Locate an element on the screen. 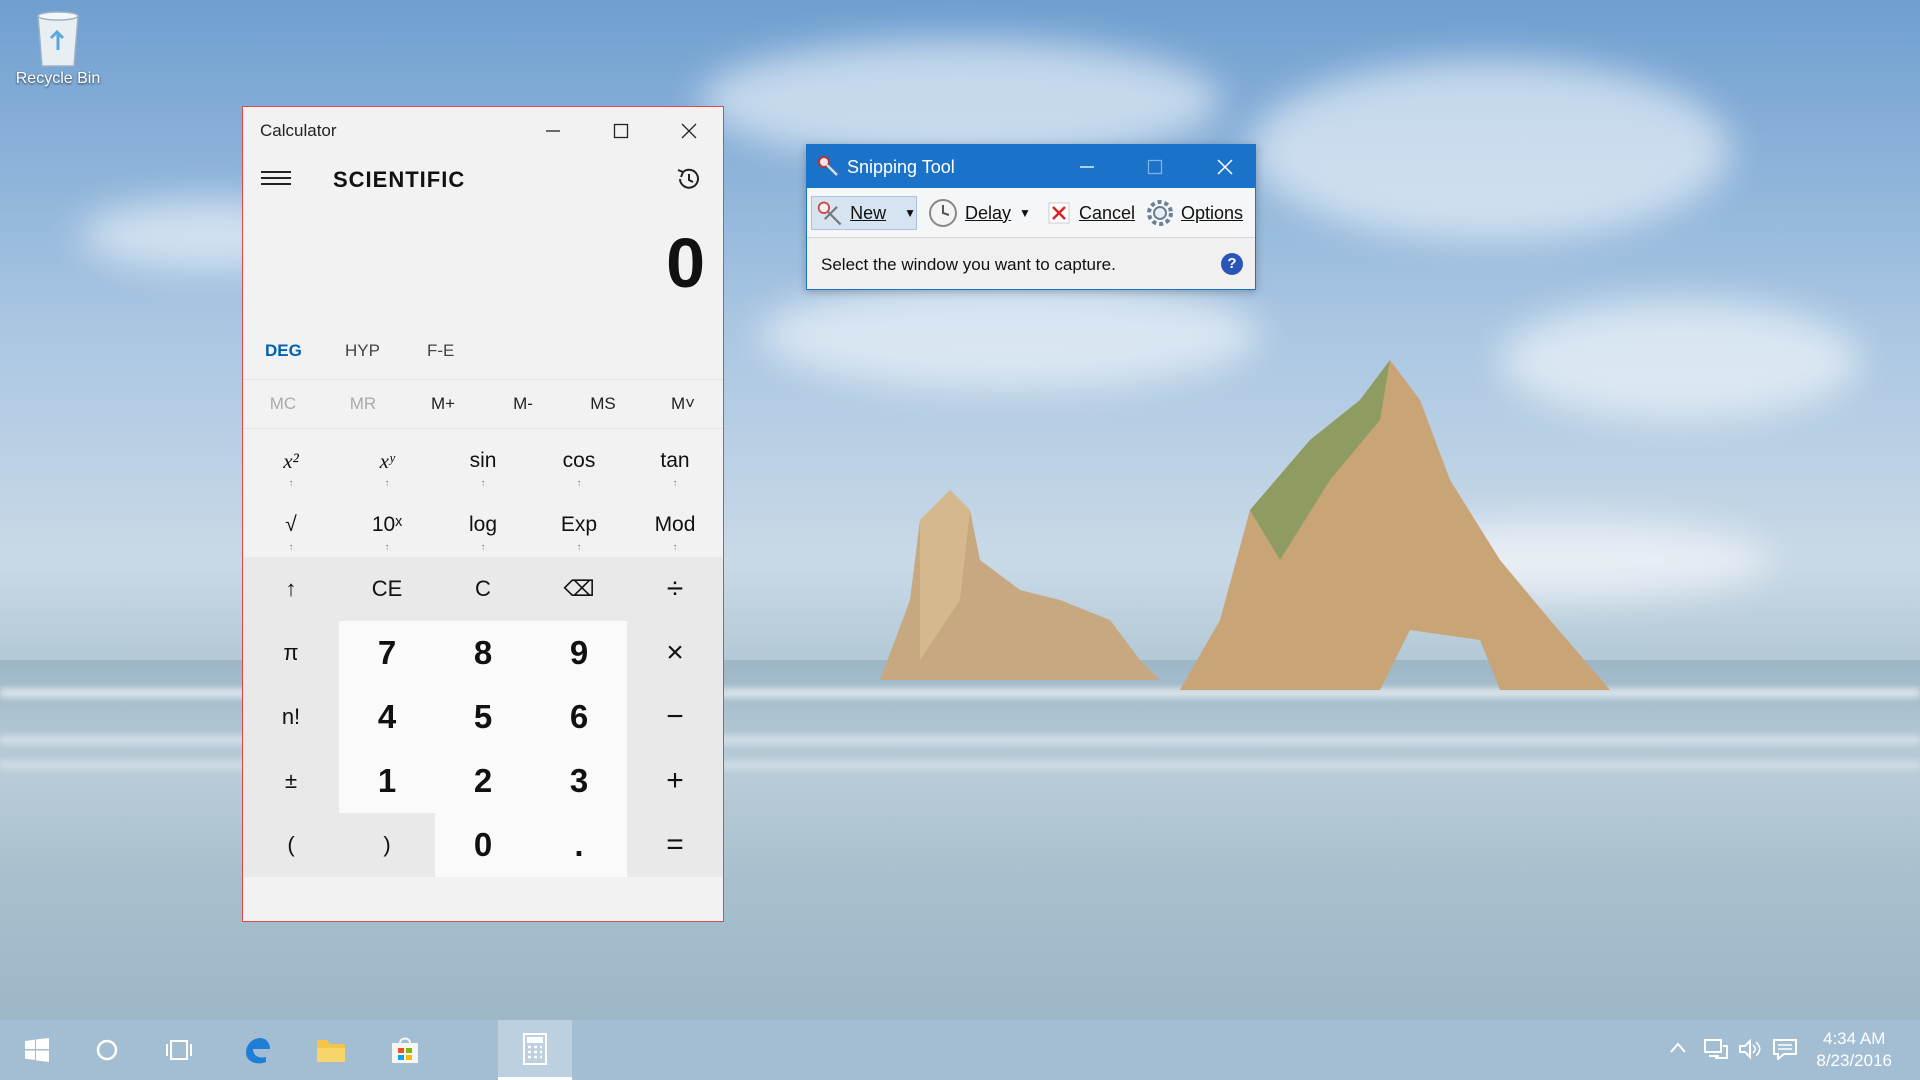  subtract-button: − is located at coordinates (675, 717).